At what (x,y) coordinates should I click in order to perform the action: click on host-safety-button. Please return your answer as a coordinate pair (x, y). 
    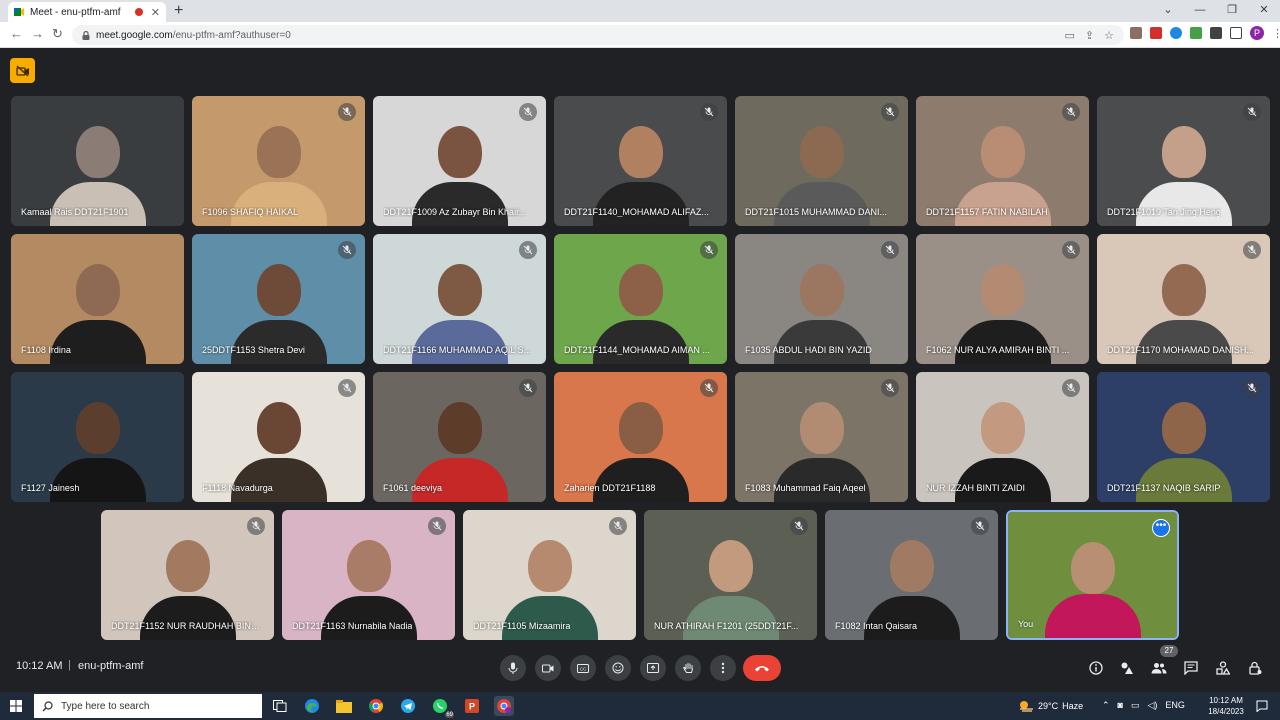
    Looking at the image, I should click on (1255, 668).